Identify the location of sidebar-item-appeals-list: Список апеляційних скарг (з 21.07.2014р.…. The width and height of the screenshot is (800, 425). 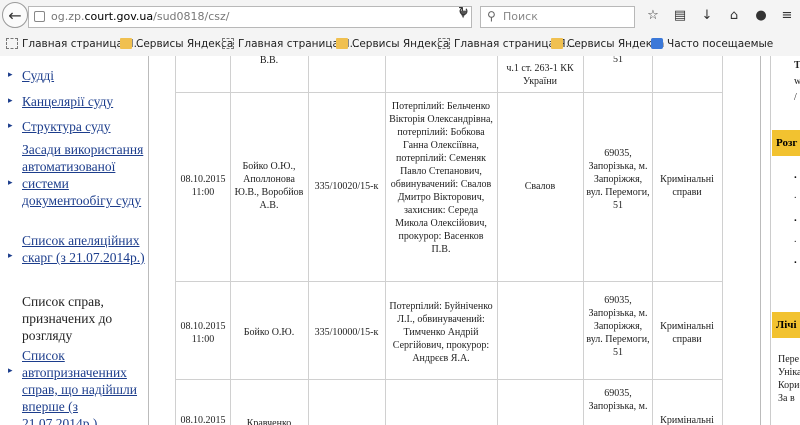
(84, 249).